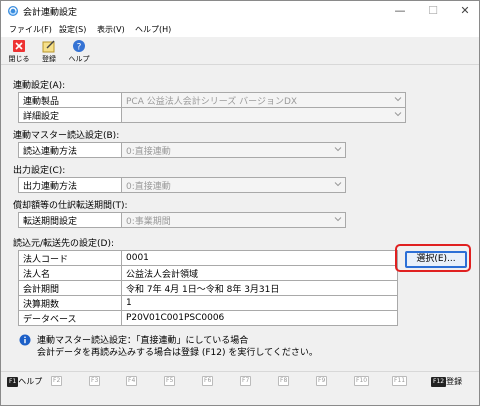 The image size is (480, 406). What do you see at coordinates (240, 51) in the screenshot?
I see `toolbar: 閉じる 登録 ? ヘルプ` at bounding box center [240, 51].